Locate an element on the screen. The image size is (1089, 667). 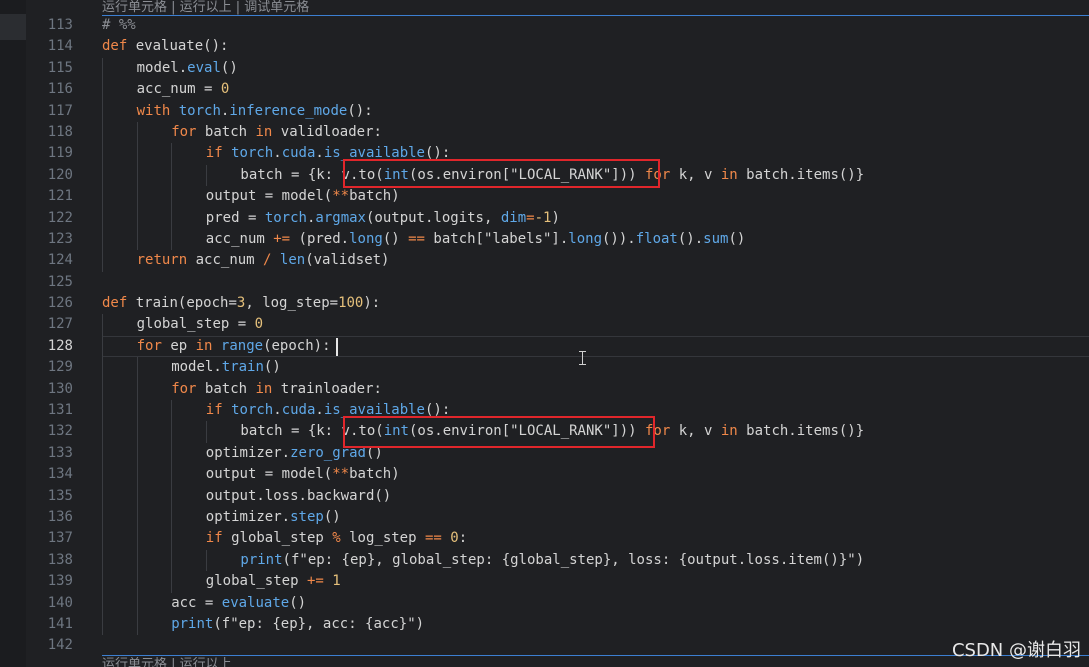
code-token: (epoch= is located at coordinates (207, 303).